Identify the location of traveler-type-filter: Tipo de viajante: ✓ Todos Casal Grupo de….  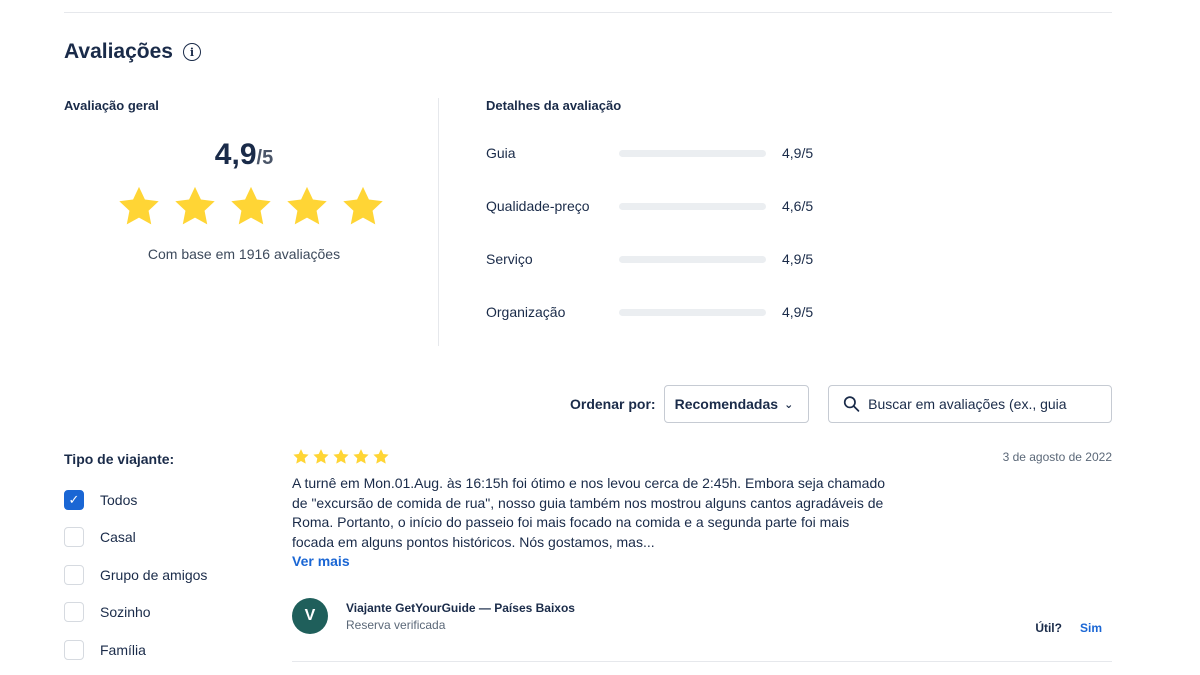
(169, 560).